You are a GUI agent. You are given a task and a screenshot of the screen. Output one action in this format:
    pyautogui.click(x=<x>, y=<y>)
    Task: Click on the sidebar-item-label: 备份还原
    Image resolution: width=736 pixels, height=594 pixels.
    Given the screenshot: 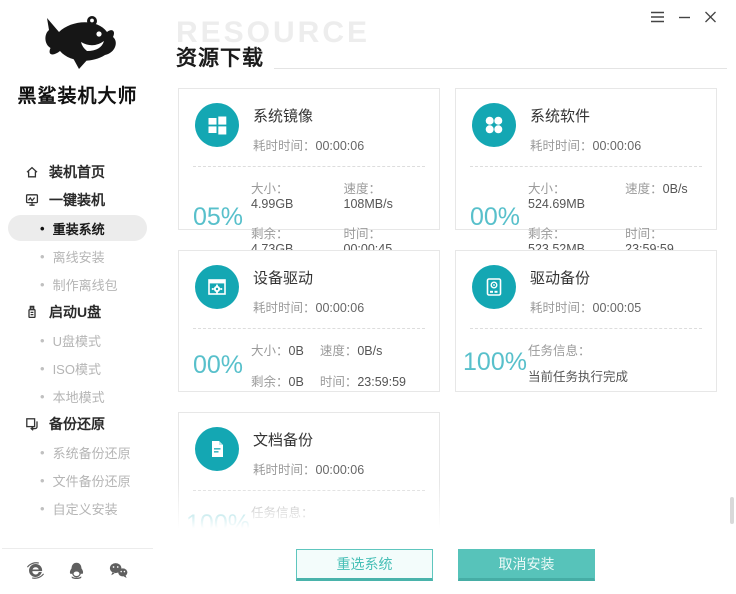 What is the action you would take?
    pyautogui.click(x=77, y=424)
    